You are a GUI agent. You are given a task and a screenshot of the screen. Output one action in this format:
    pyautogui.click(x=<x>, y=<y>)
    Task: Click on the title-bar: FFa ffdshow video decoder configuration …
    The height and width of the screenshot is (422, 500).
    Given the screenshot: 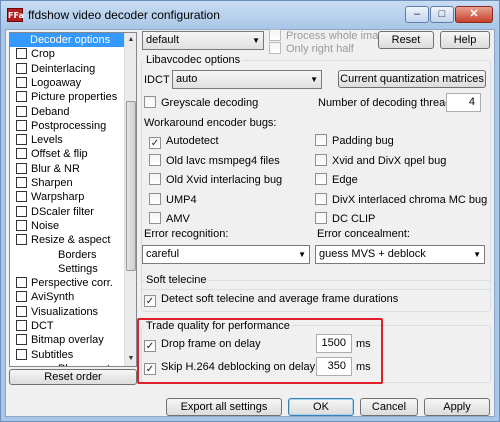 What is the action you would take?
    pyautogui.click(x=250, y=15)
    